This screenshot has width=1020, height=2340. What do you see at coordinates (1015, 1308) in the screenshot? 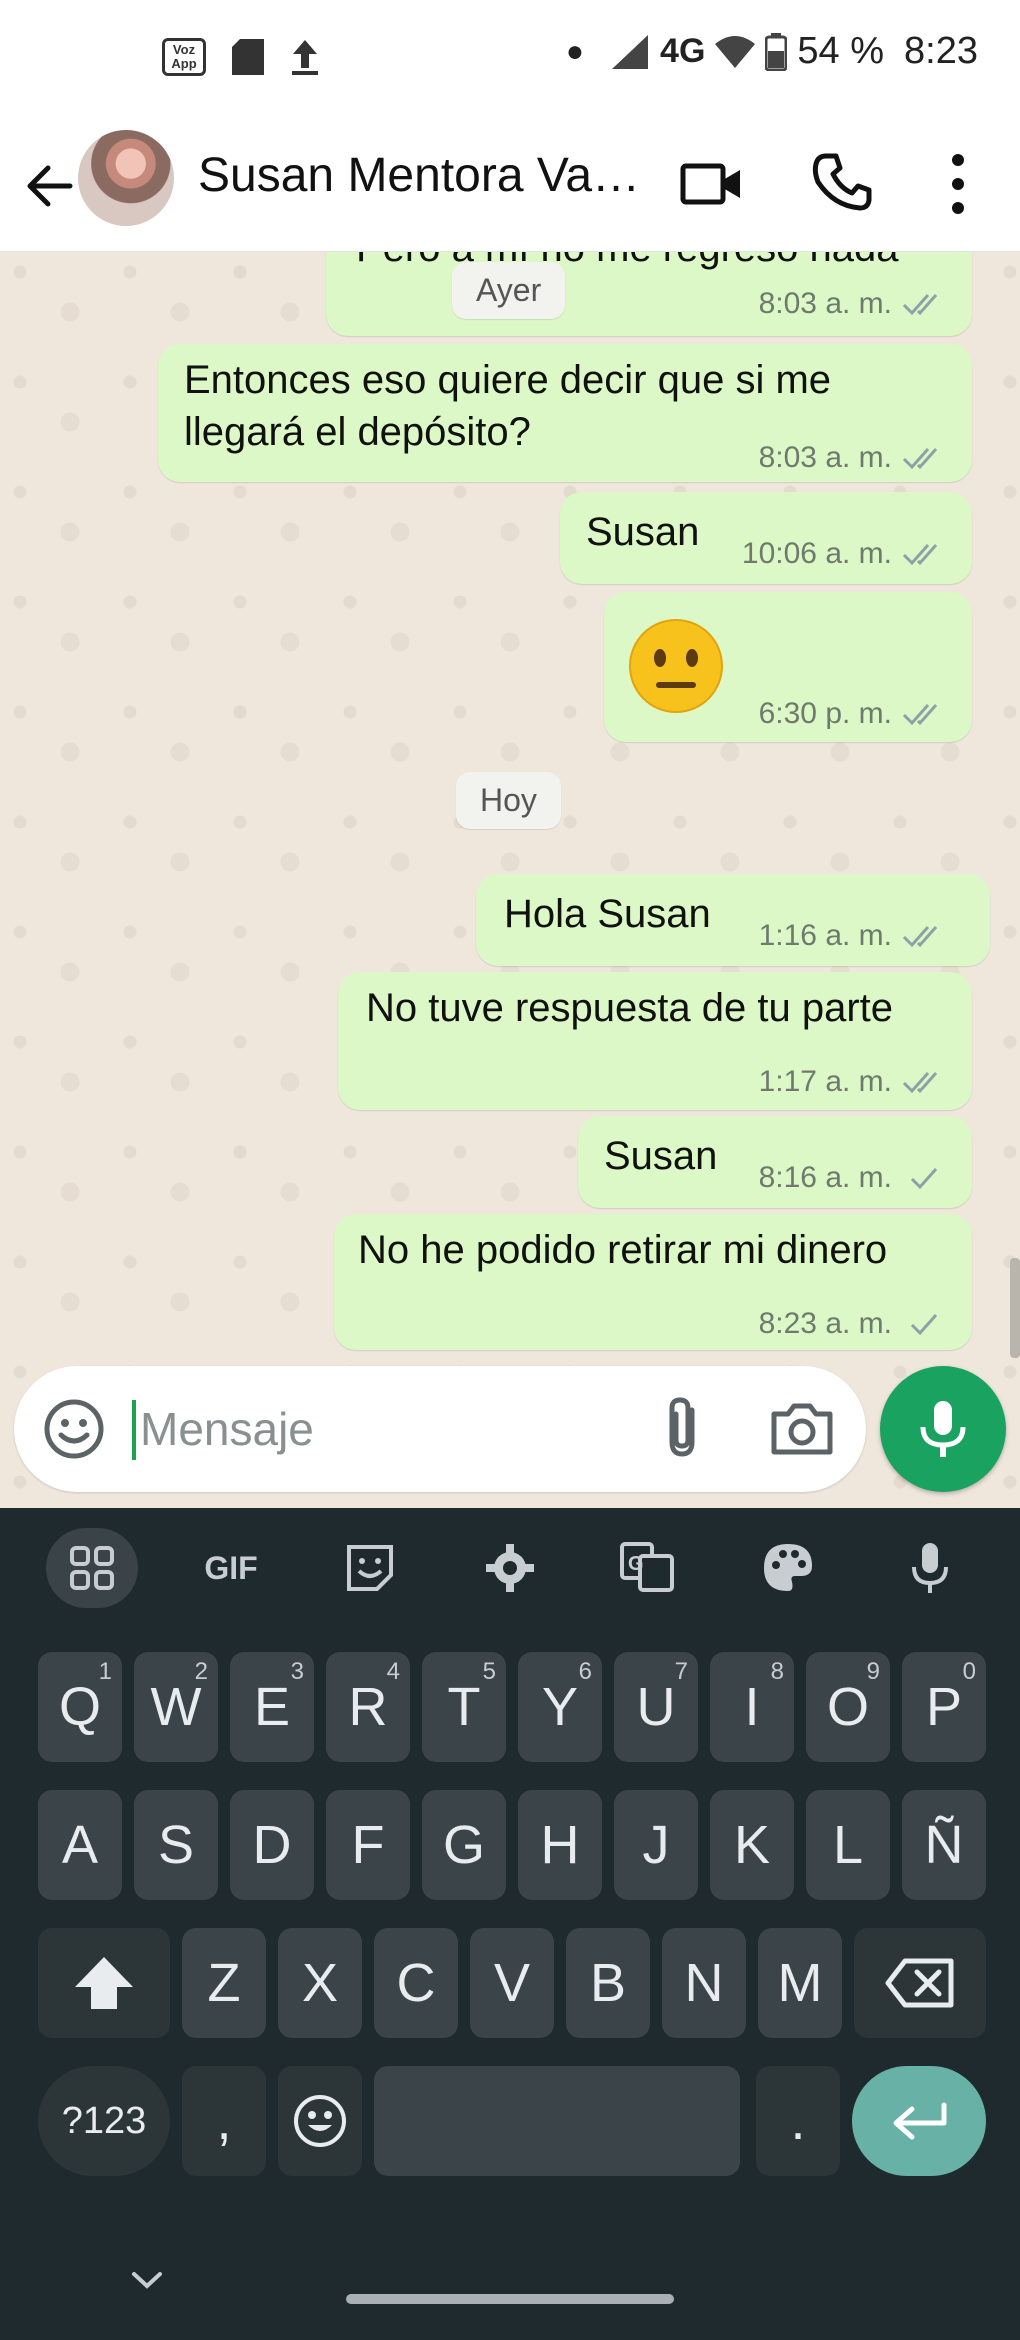
I see `chat-scrollbar` at bounding box center [1015, 1308].